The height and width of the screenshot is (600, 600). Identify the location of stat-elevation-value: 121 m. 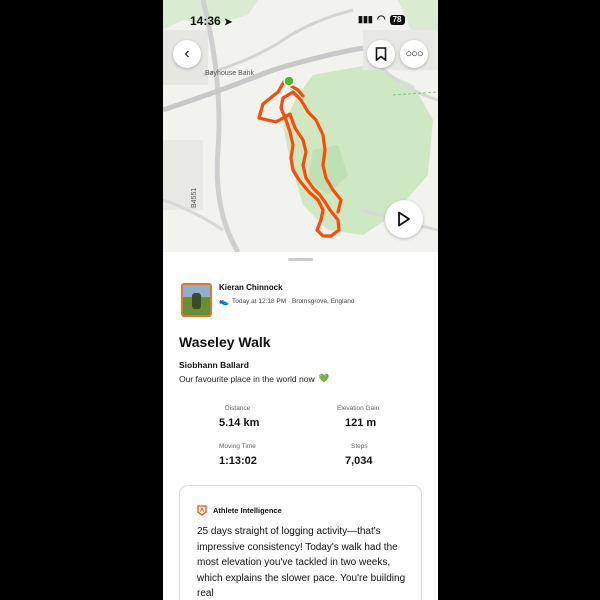
(361, 423).